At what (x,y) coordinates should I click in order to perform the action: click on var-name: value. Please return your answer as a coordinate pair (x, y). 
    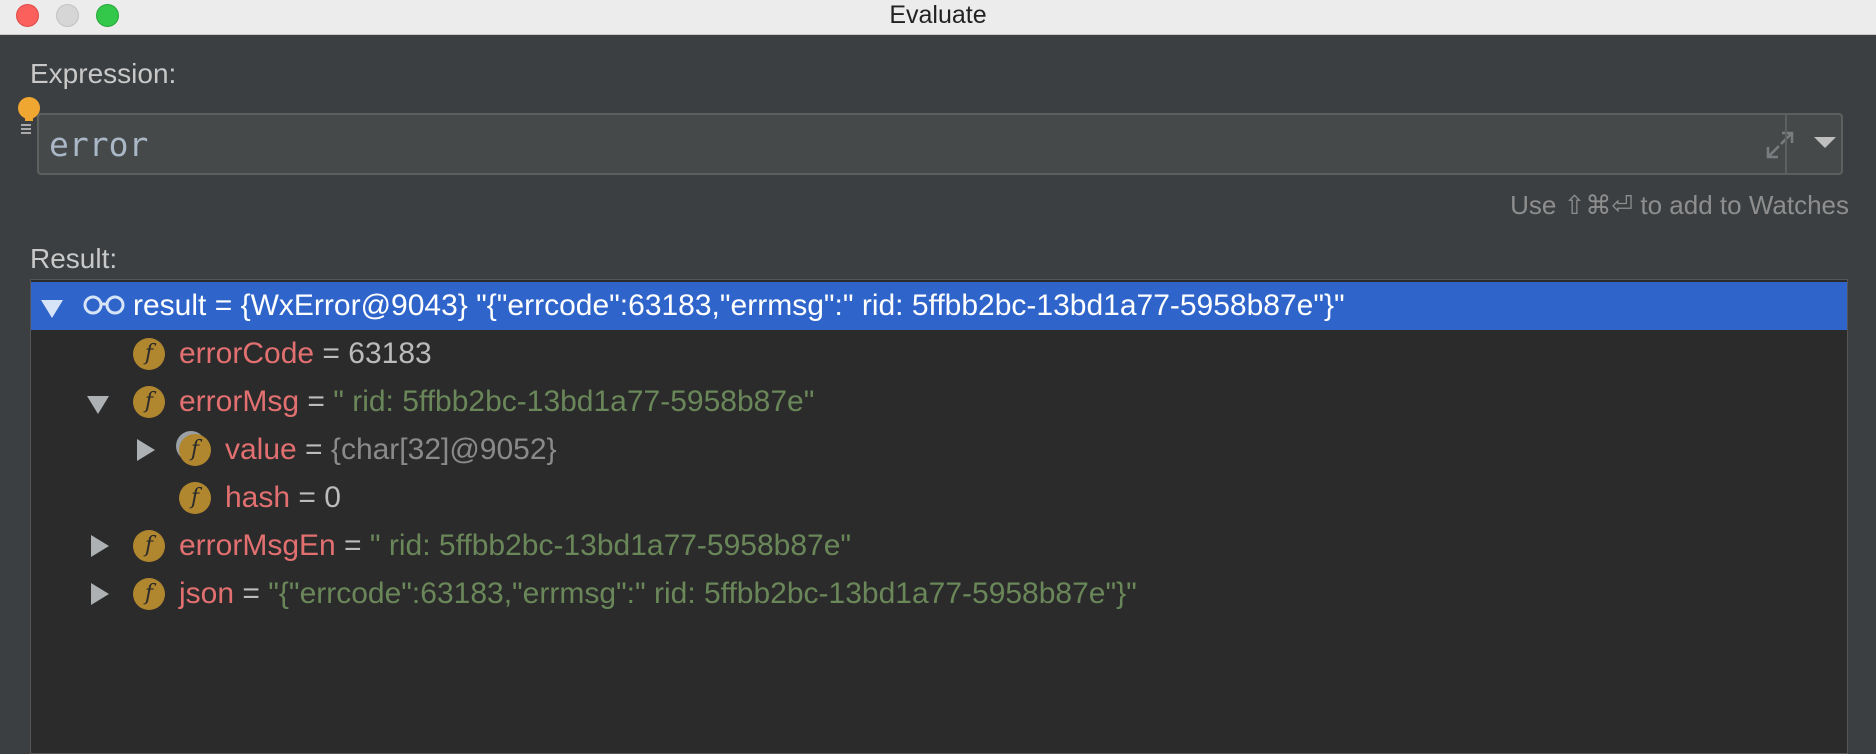
    Looking at the image, I should click on (261, 449).